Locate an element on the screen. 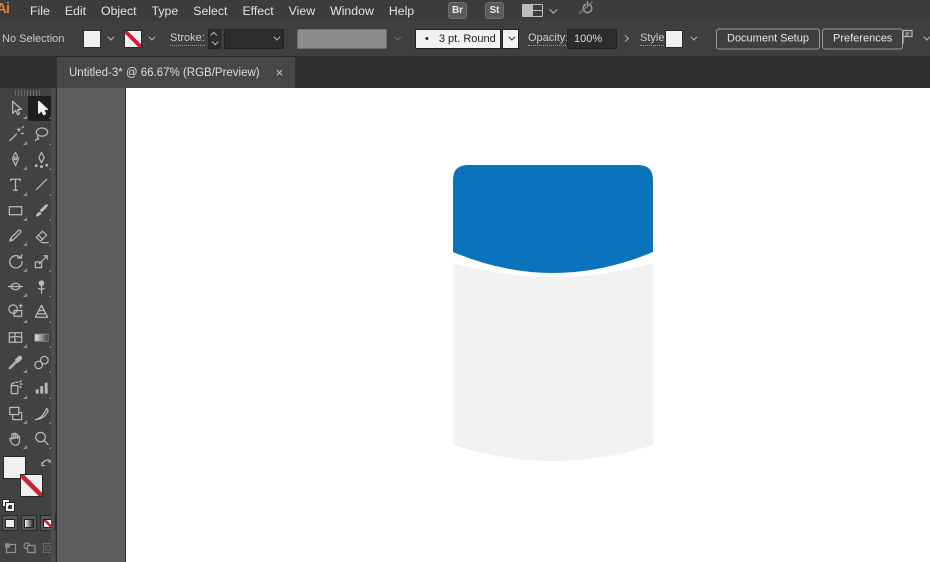 The width and height of the screenshot is (930, 562). menu-edit: Edit is located at coordinates (75, 11).